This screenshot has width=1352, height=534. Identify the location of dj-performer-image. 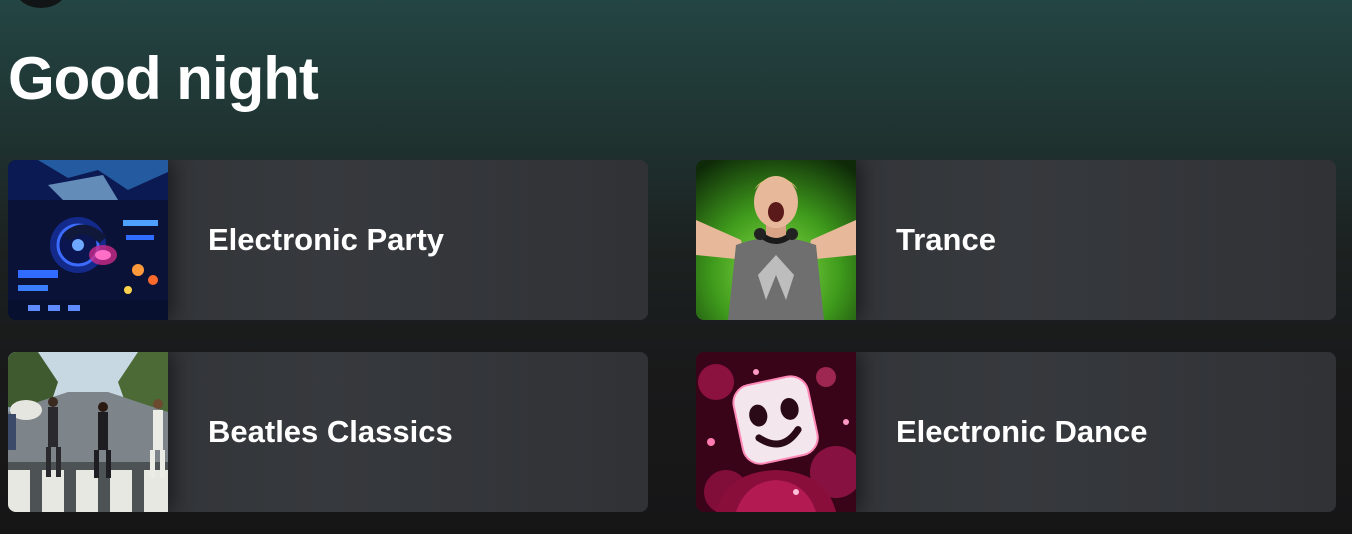
(776, 240).